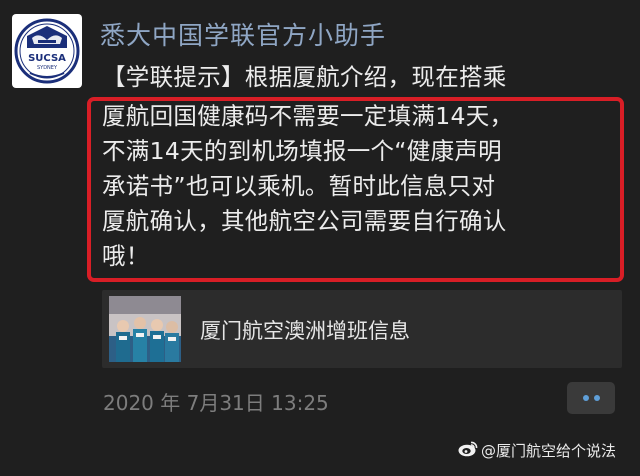 Image resolution: width=640 pixels, height=476 pixels. What do you see at coordinates (591, 398) in the screenshot?
I see `more-options-button` at bounding box center [591, 398].